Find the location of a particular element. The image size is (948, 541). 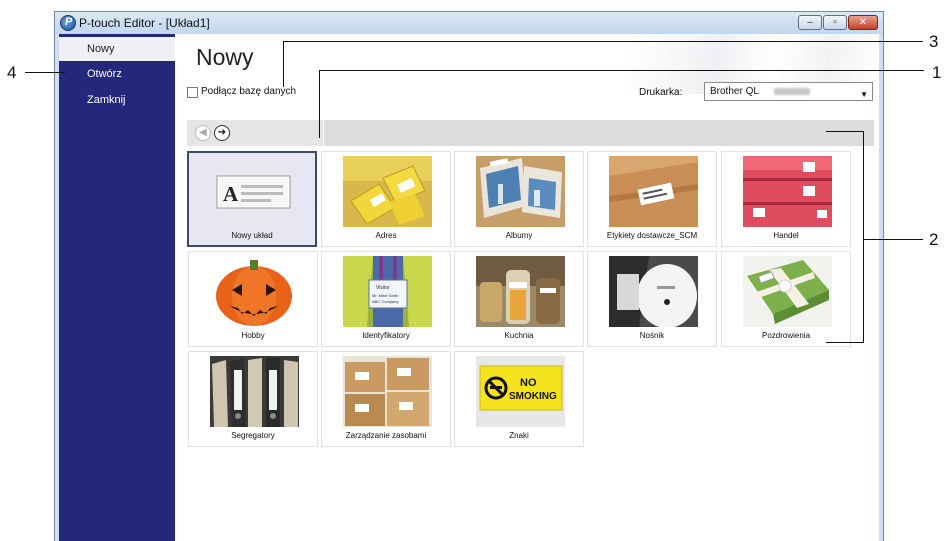

template-tile-assets: Zarządzanie zasobami is located at coordinates (386, 399).